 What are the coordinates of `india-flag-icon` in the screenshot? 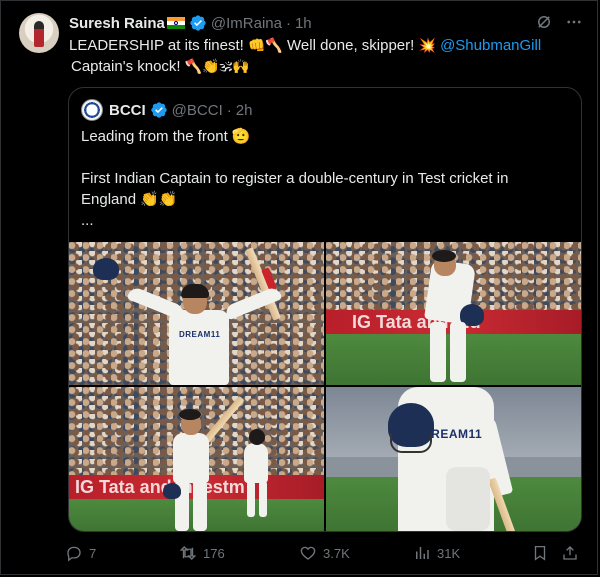 It's located at (175, 23).